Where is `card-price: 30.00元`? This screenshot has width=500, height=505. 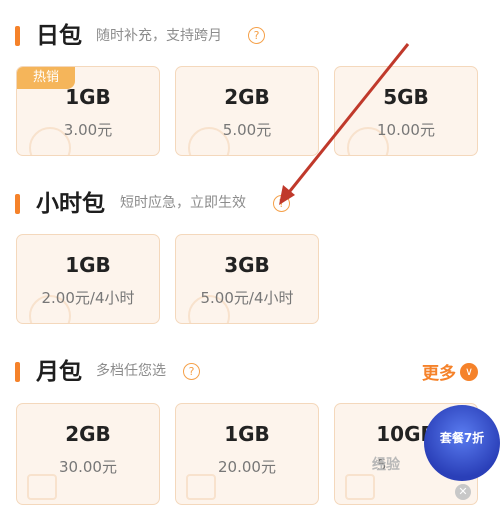
card-price: 30.00元 is located at coordinates (88, 467).